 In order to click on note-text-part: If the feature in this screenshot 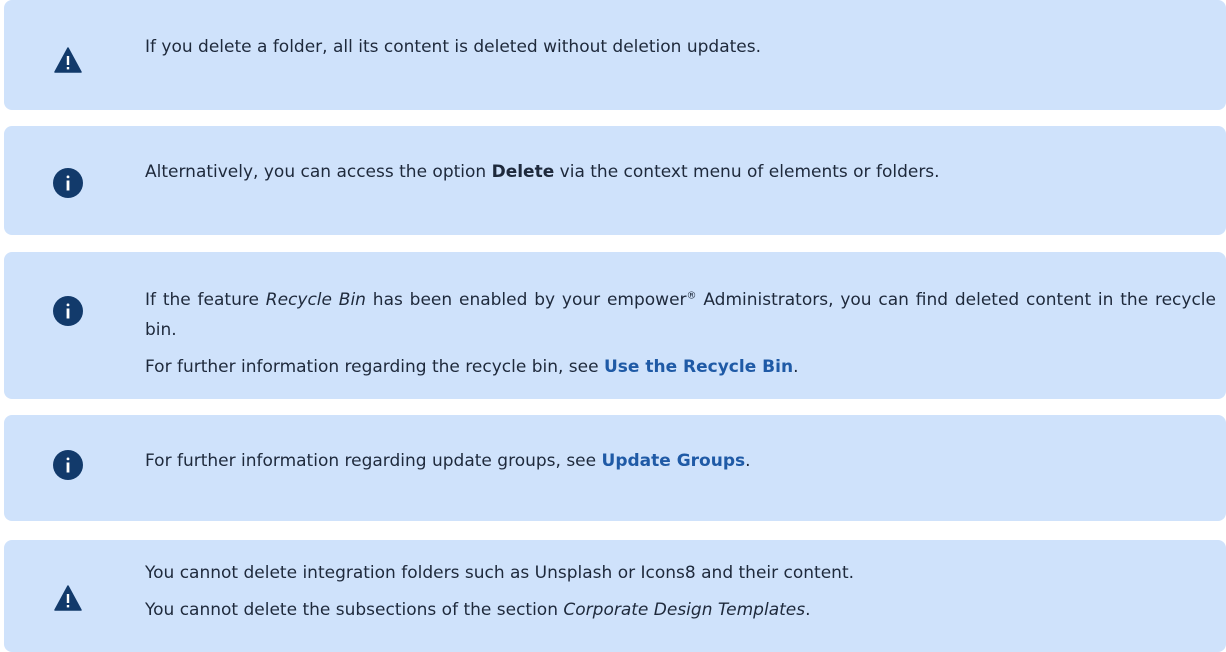, I will do `click(205, 300)`.